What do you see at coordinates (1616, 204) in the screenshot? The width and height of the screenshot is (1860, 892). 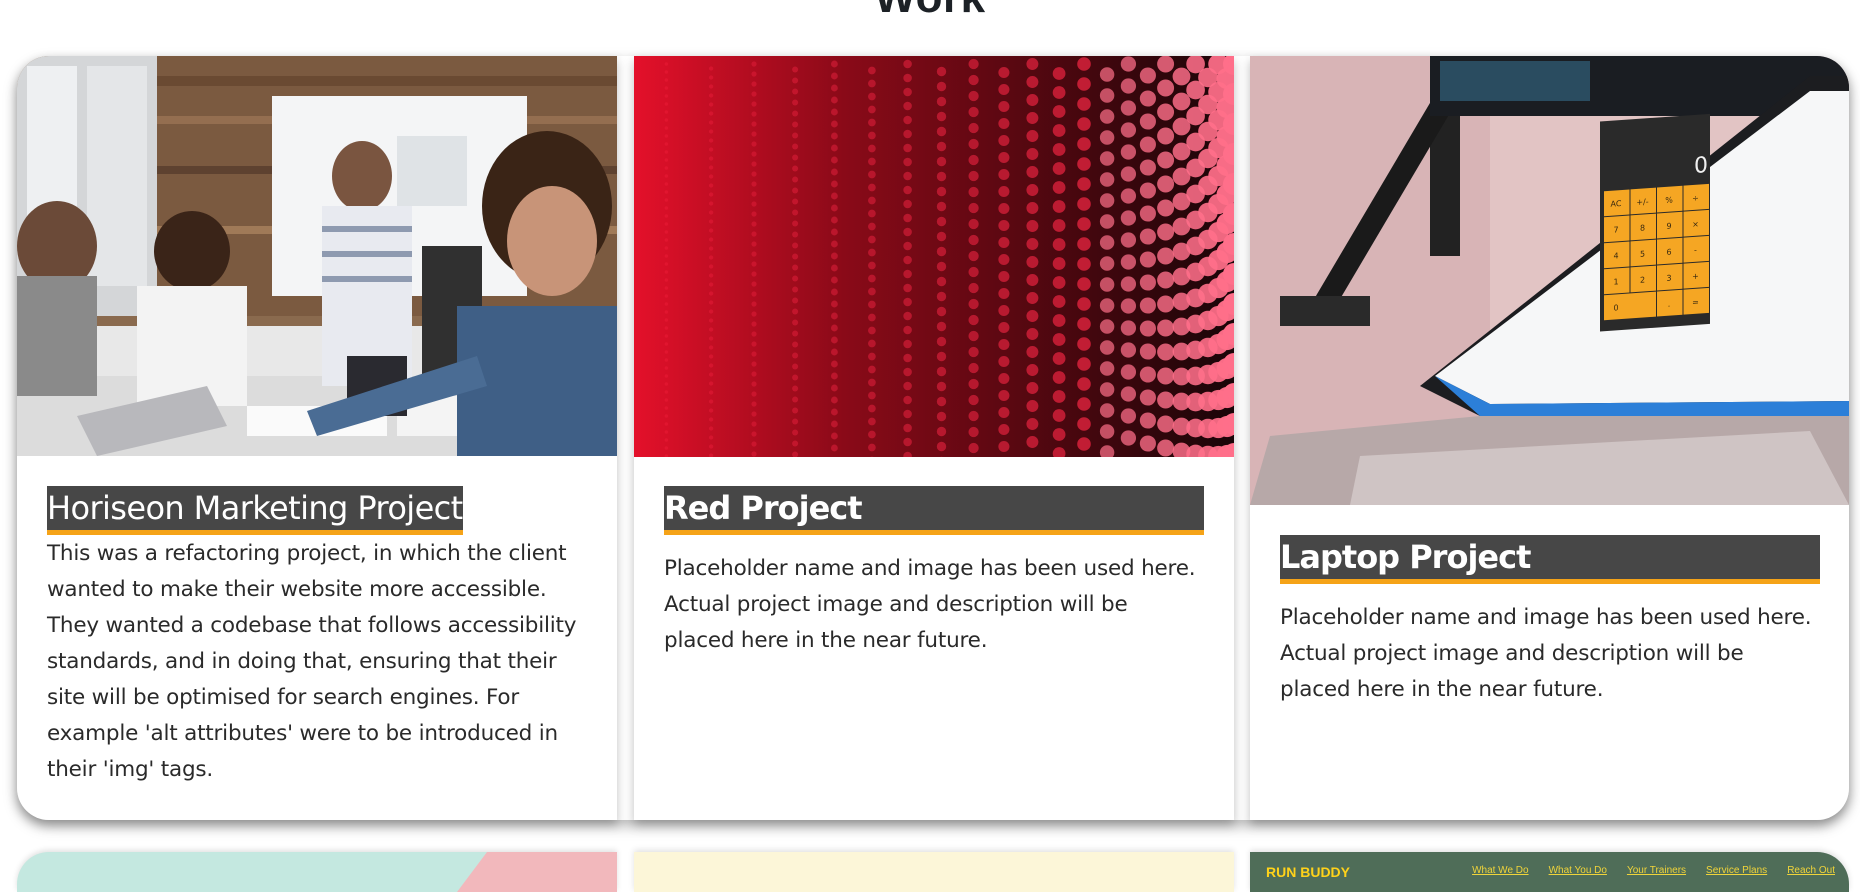 I see `calculator-key-label: AC` at bounding box center [1616, 204].